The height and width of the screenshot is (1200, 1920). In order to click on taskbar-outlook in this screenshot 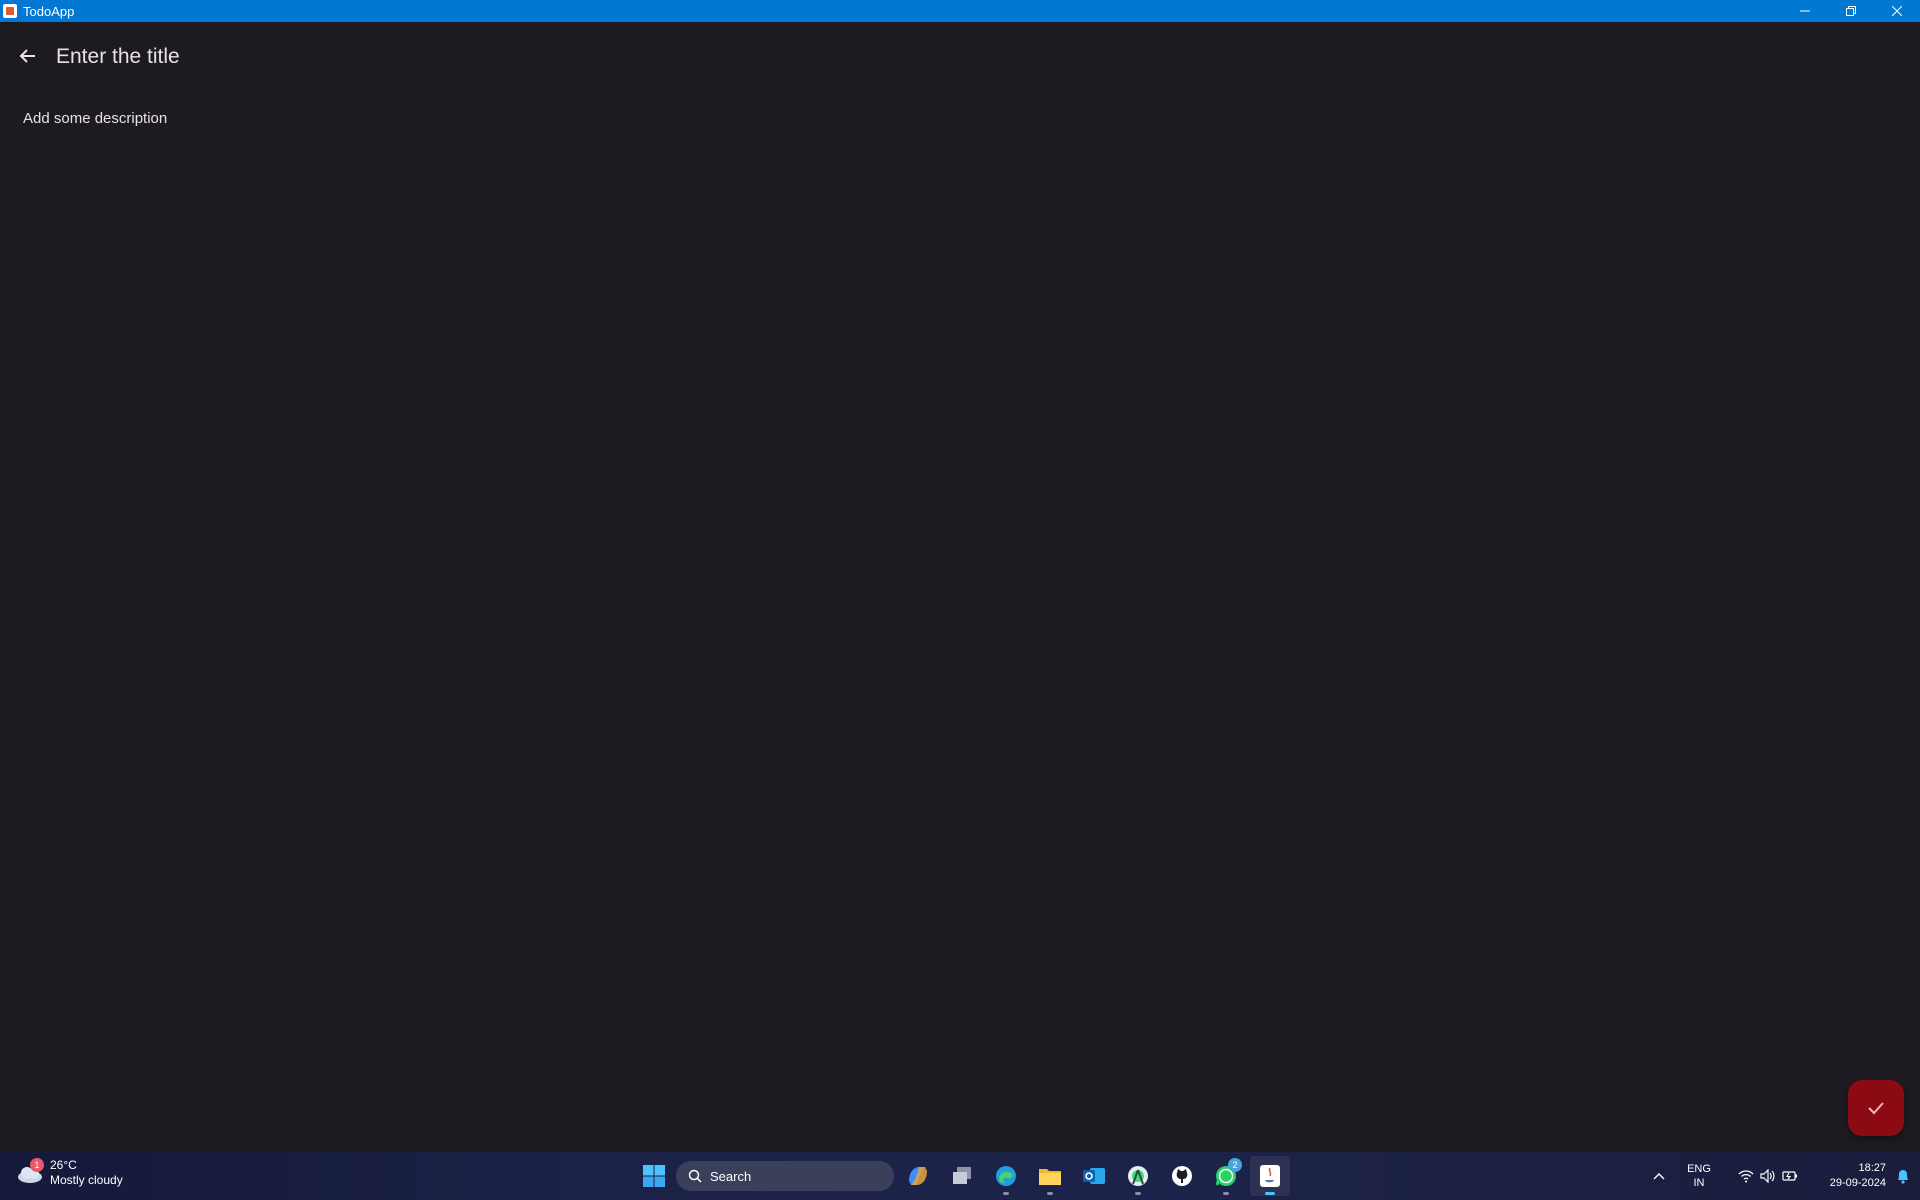, I will do `click(1094, 1176)`.